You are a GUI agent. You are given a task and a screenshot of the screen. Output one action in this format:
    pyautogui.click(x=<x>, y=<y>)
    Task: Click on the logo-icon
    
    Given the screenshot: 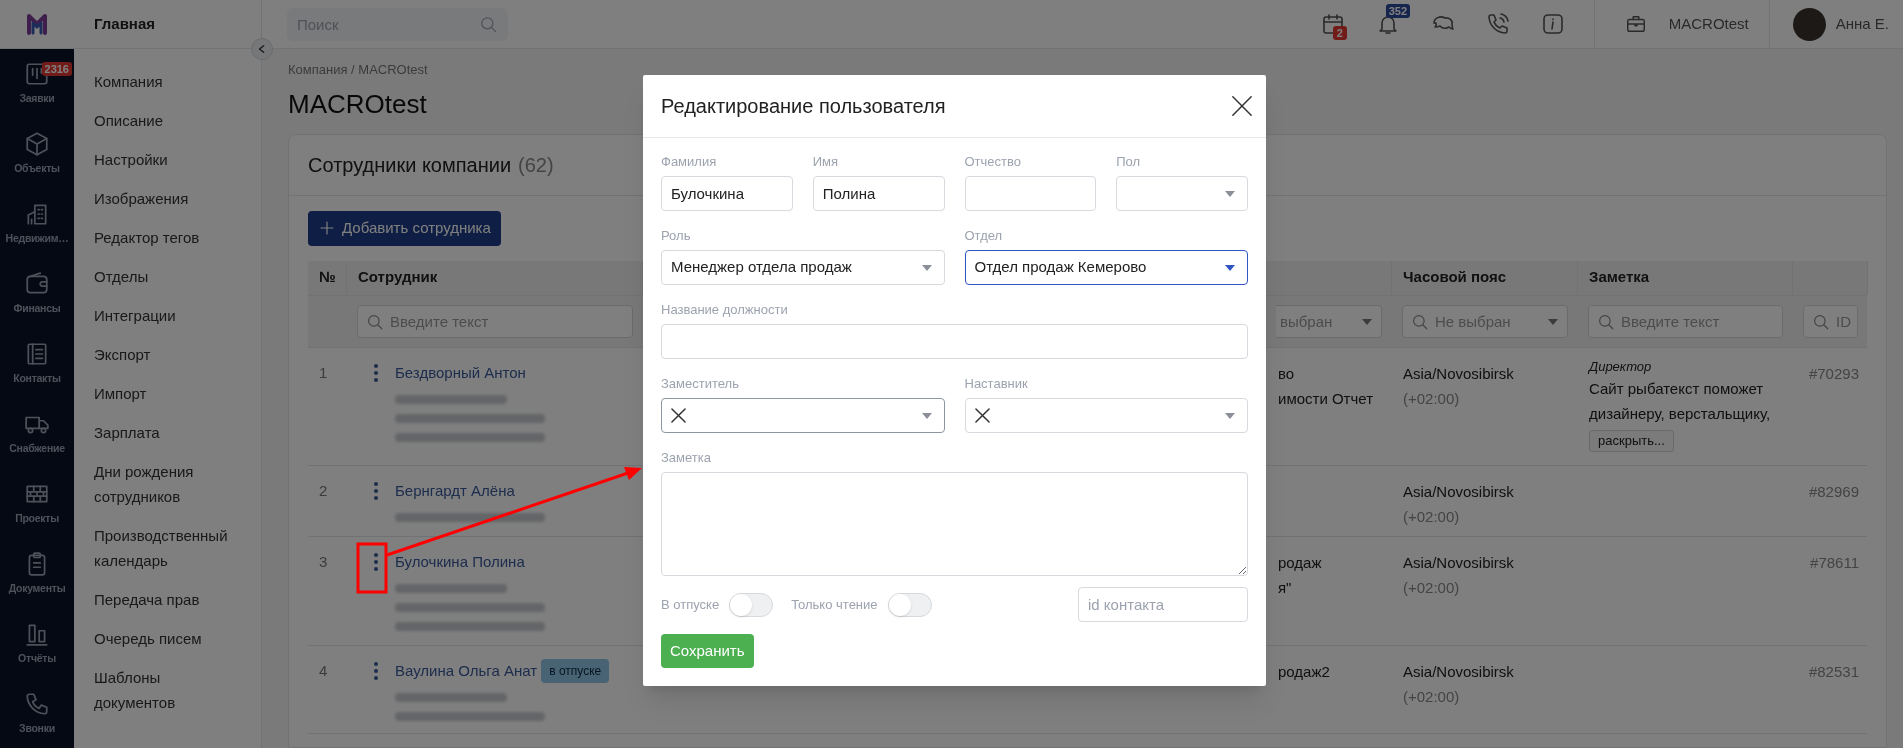 What is the action you would take?
    pyautogui.click(x=37, y=24)
    